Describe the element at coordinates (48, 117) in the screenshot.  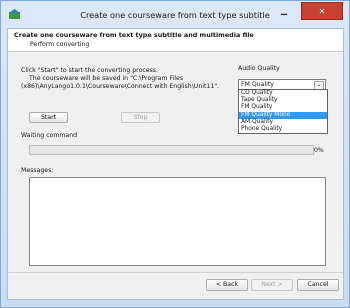
I see `start-button: Start` at that location.